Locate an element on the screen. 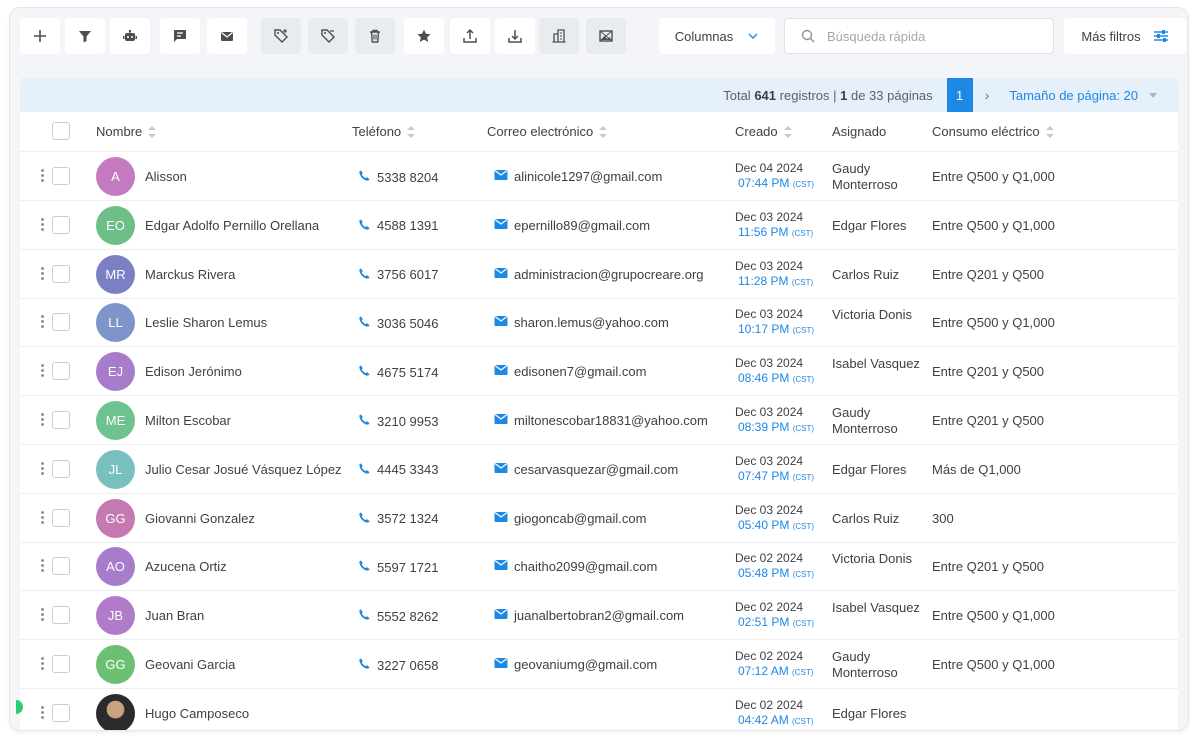 The image size is (1200, 741). phone-cell: 3756 6017 is located at coordinates (398, 275).